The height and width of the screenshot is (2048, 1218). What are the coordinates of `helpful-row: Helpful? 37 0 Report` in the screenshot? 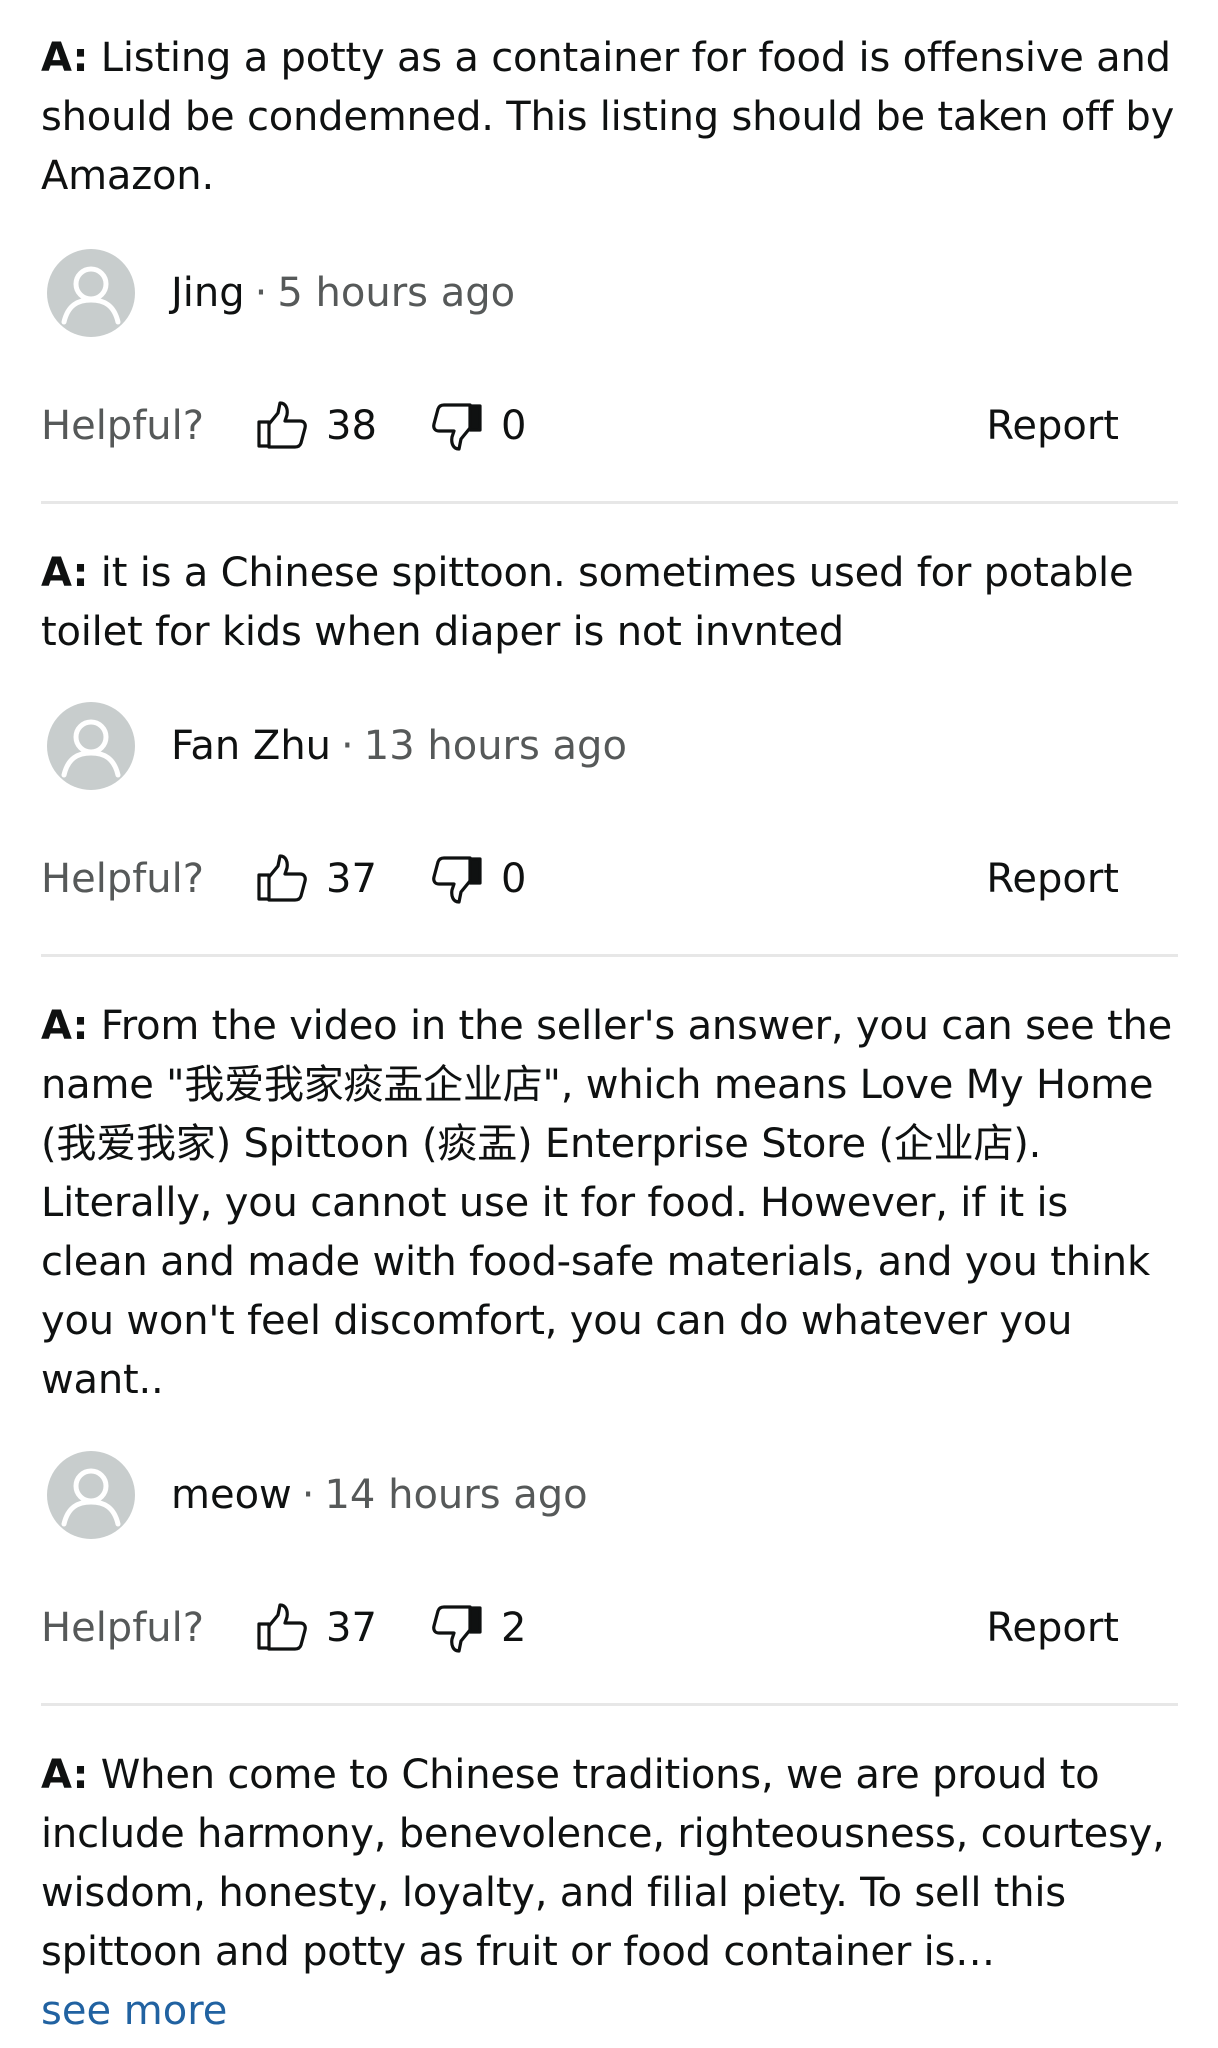 It's located at (581, 879).